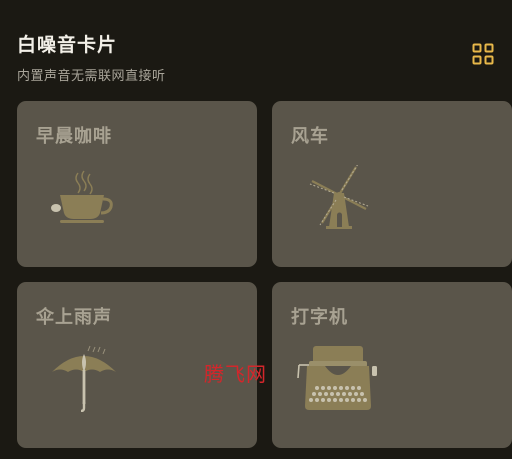 Image resolution: width=512 pixels, height=459 pixels. I want to click on grid-view-button, so click(483, 54).